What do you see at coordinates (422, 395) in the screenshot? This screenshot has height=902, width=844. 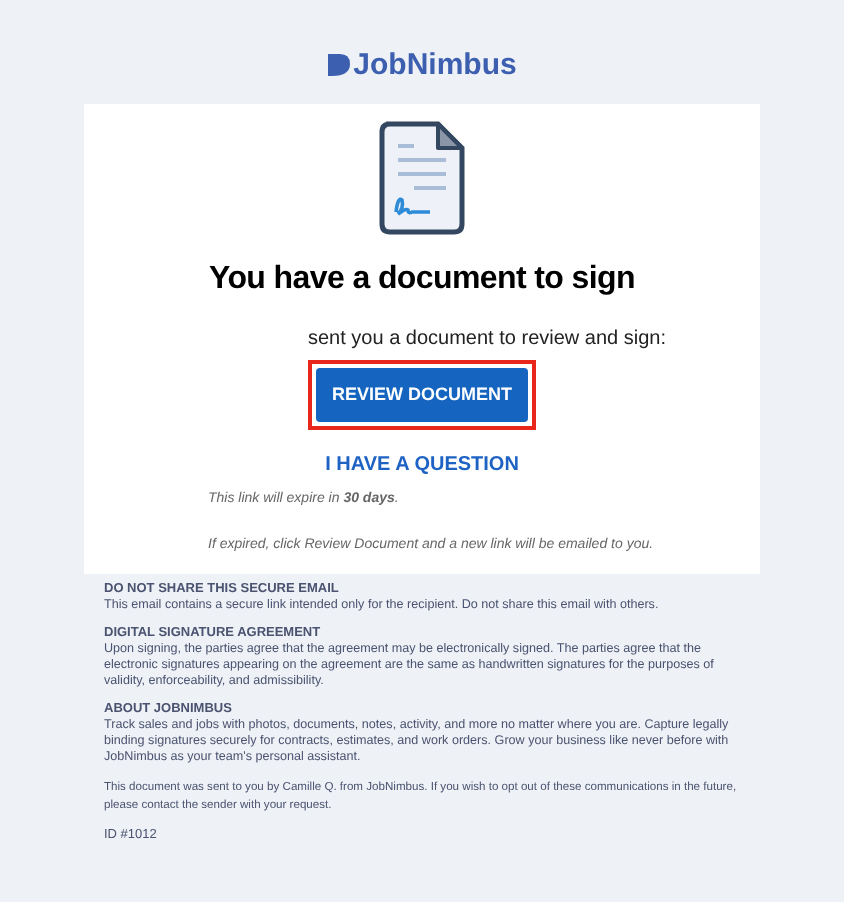 I see `review-document-button: REVIEW DOCUMENT` at bounding box center [422, 395].